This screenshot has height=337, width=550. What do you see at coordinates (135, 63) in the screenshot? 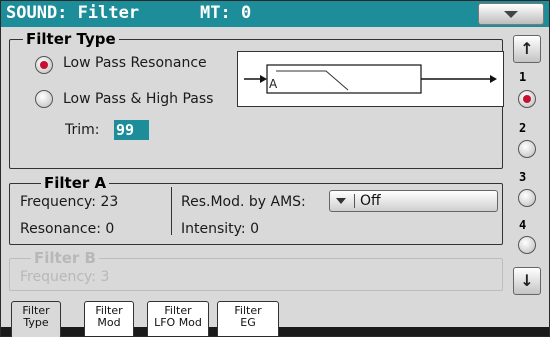
I see `low-pass-resonance-label: Low Pass Resonance` at bounding box center [135, 63].